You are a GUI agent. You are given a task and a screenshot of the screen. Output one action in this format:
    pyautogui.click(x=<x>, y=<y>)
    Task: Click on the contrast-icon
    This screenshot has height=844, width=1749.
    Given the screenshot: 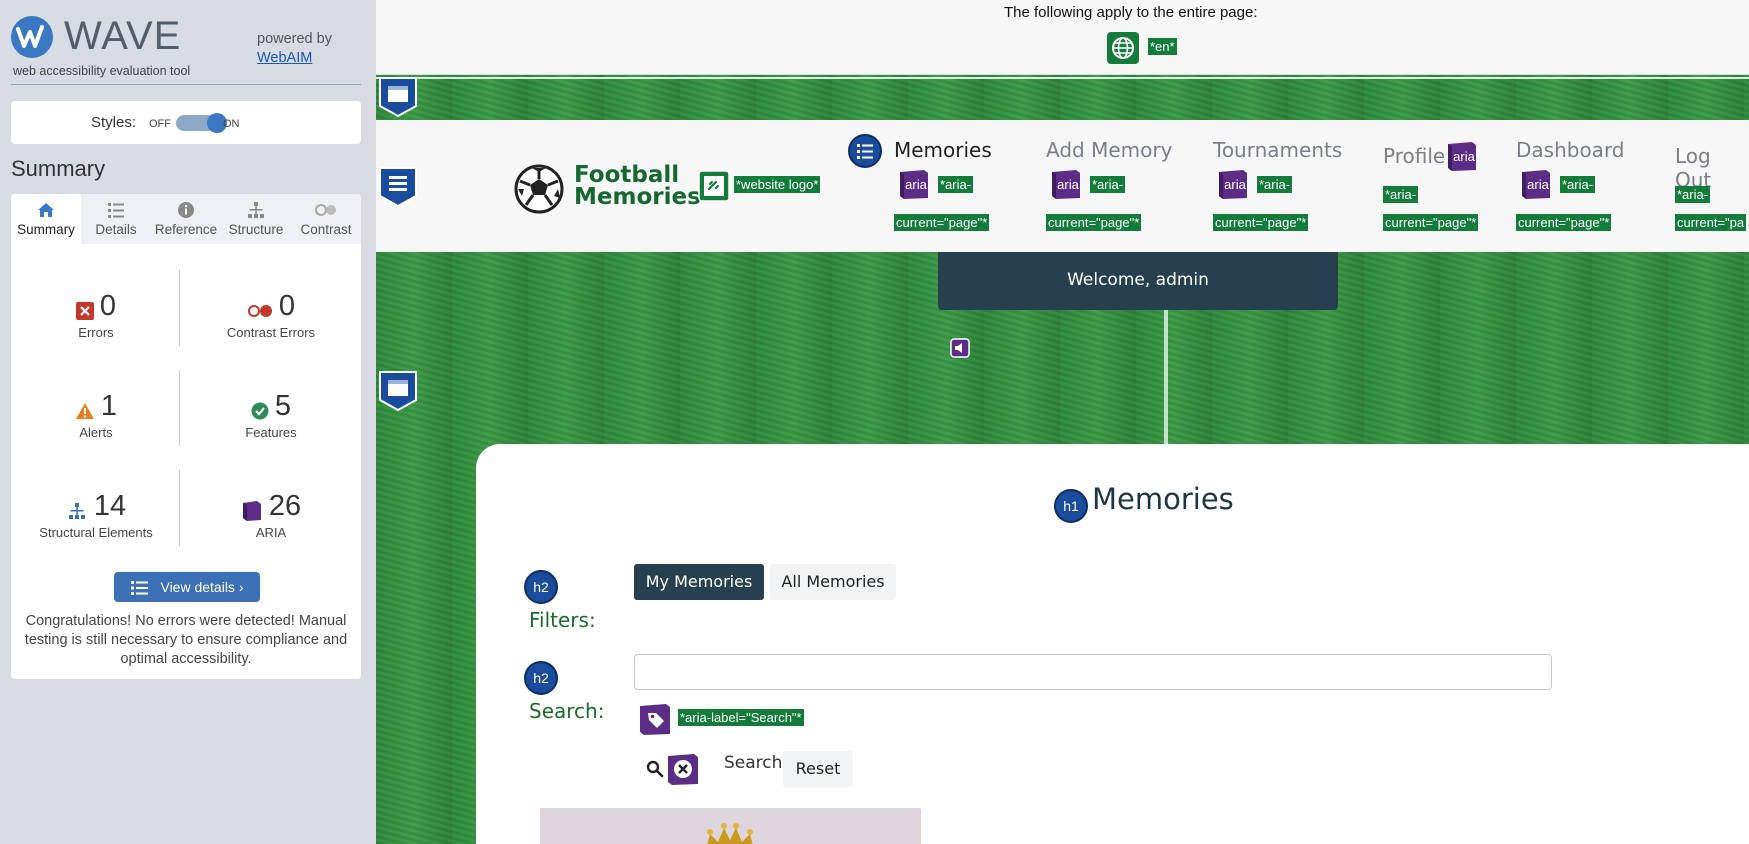 What is the action you would take?
    pyautogui.click(x=325, y=210)
    